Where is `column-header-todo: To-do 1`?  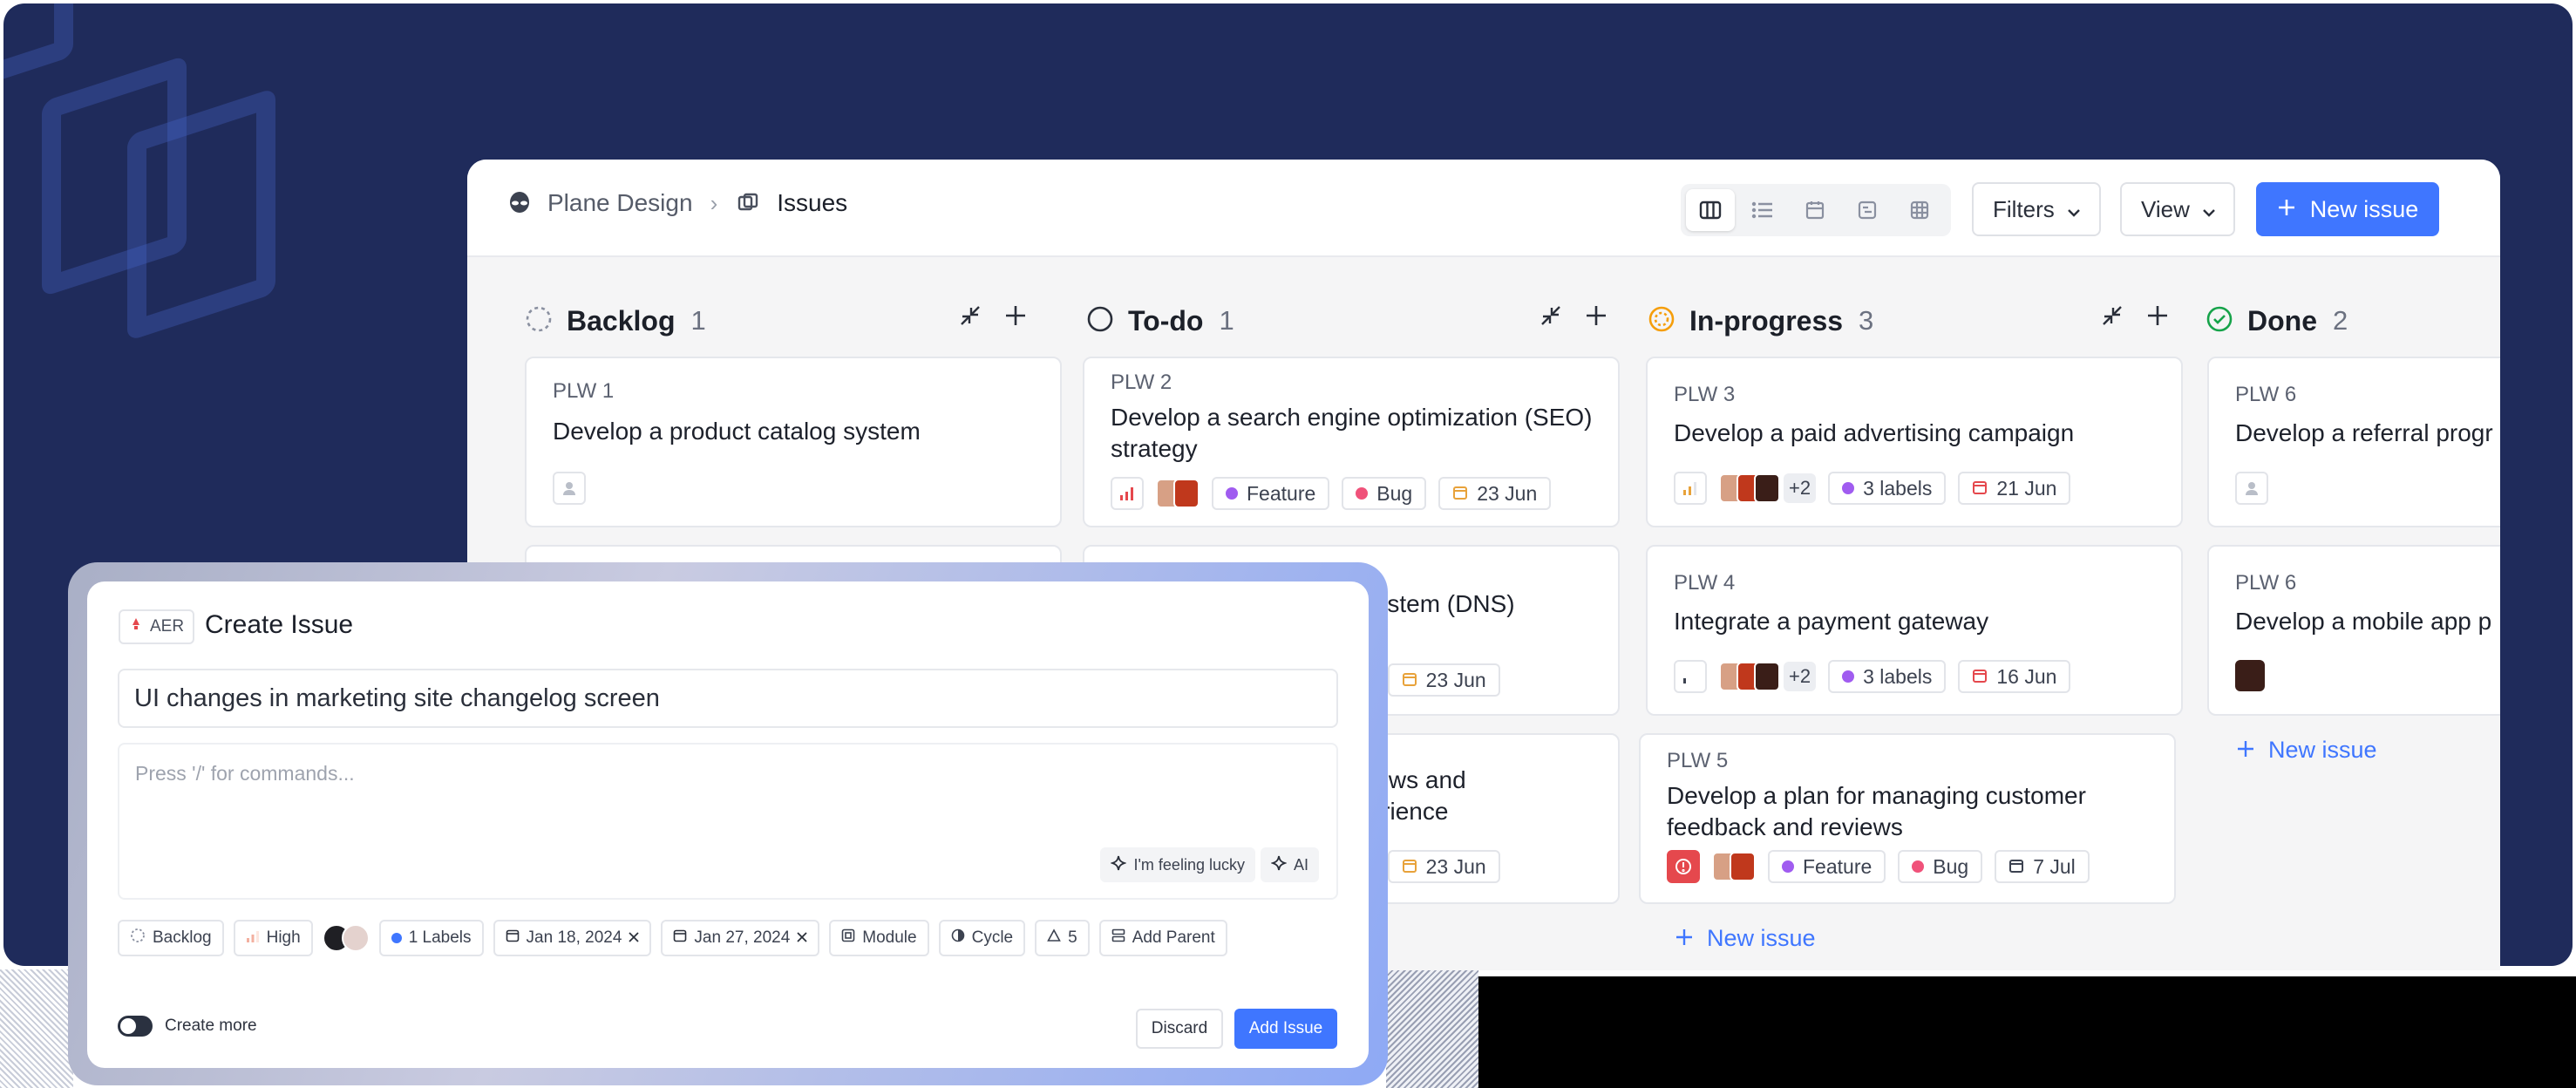
column-header-todo: To-do 1 is located at coordinates (1160, 321).